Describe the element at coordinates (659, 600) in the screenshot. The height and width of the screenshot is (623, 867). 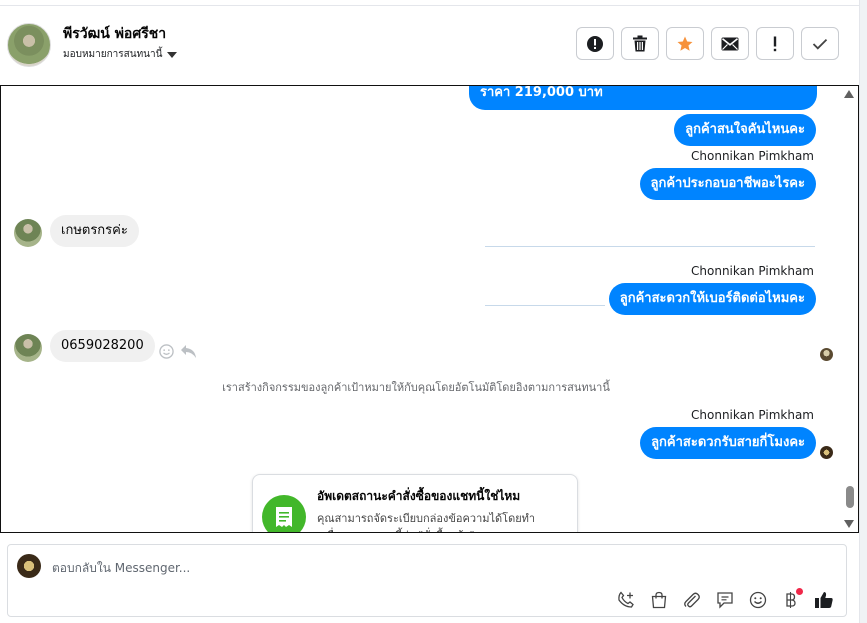
I see `shopping-bag-icon` at that location.